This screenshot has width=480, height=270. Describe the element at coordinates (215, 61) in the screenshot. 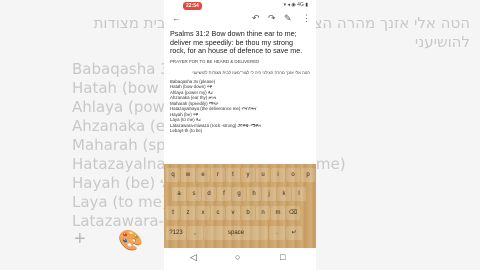

I see `note-subtitle: PRAYER FOR TO BE HEARD & DELIVERED` at that location.